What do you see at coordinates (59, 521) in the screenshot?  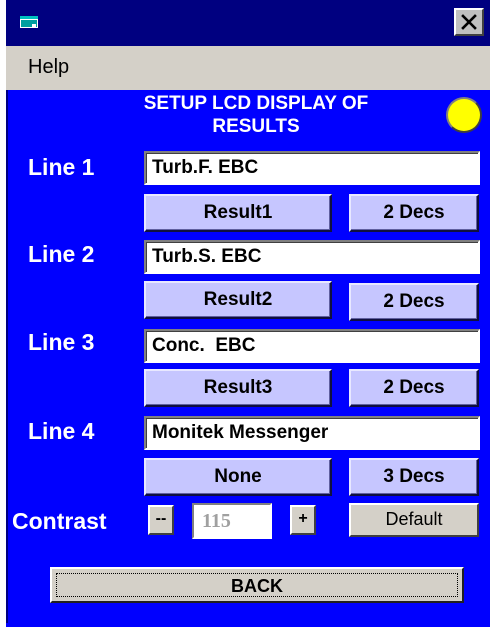 I see `contrast-label: Contrast` at bounding box center [59, 521].